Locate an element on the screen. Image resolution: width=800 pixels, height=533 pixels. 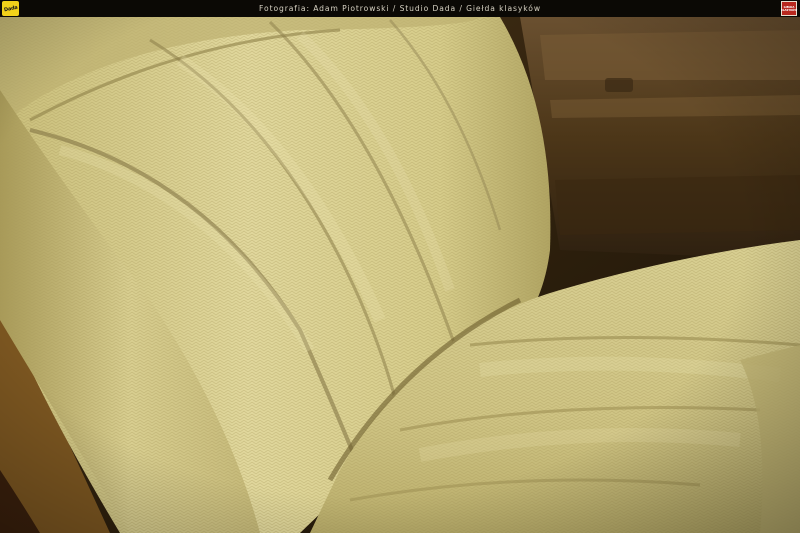
gielda-logo-text-2: KLASYKÓW is located at coordinates (789, 10).